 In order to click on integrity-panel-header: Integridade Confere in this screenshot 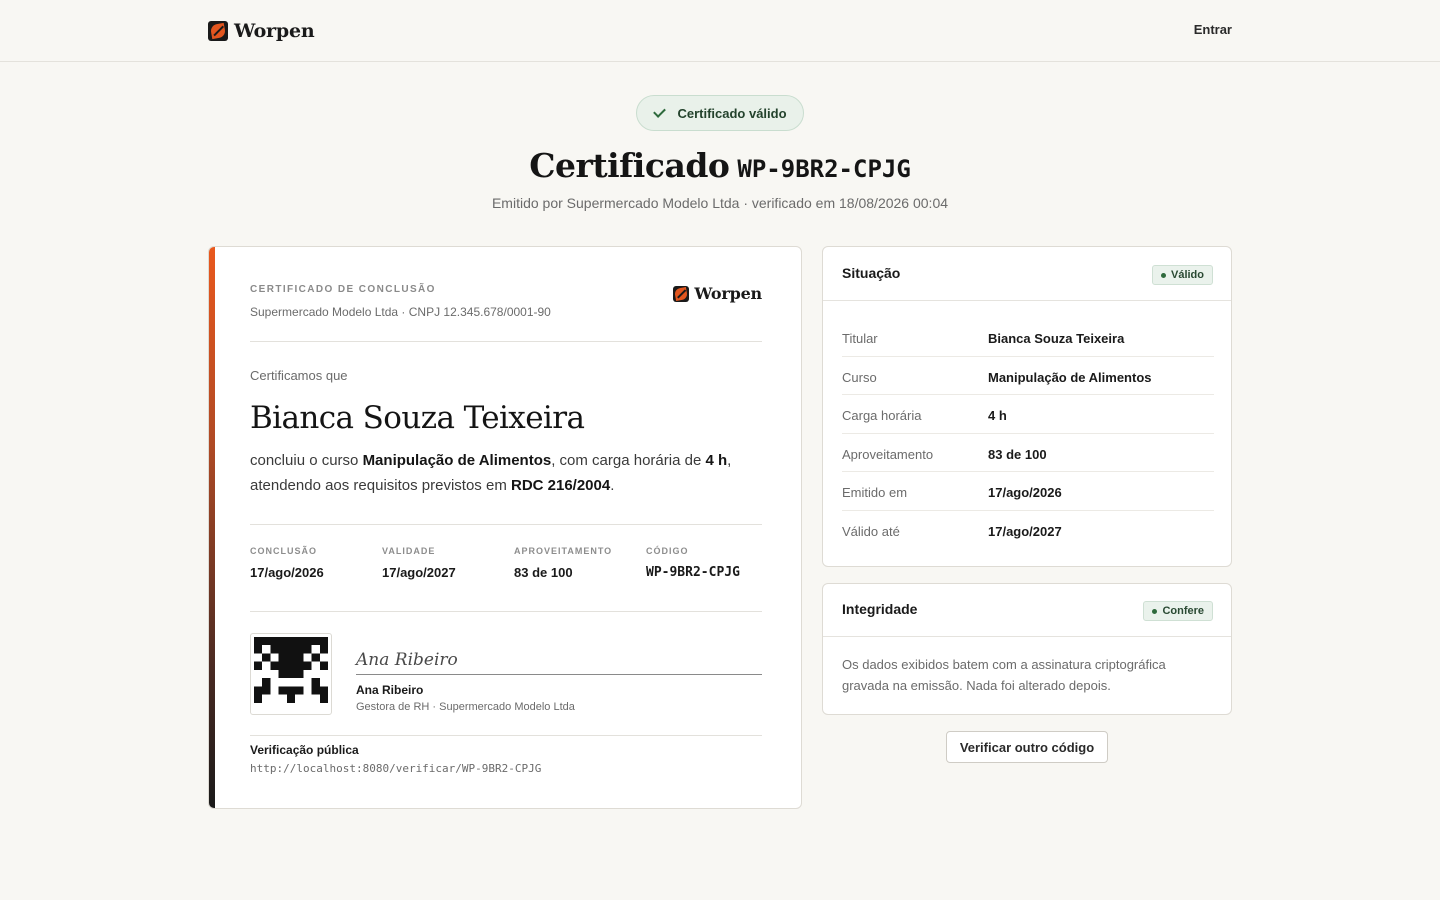, I will do `click(1027, 610)`.